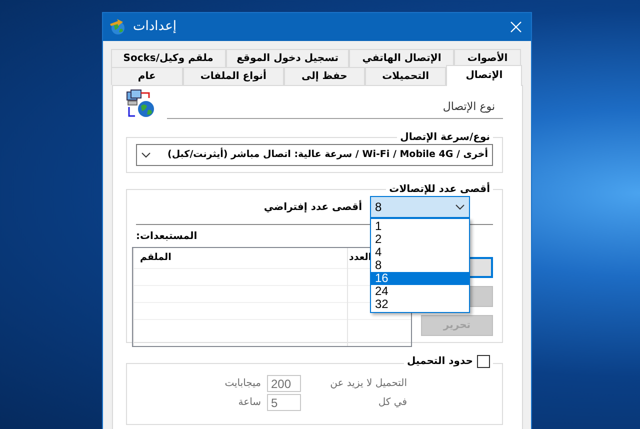 The height and width of the screenshot is (429, 640). I want to click on unit-label: ميجابايت, so click(242, 384).